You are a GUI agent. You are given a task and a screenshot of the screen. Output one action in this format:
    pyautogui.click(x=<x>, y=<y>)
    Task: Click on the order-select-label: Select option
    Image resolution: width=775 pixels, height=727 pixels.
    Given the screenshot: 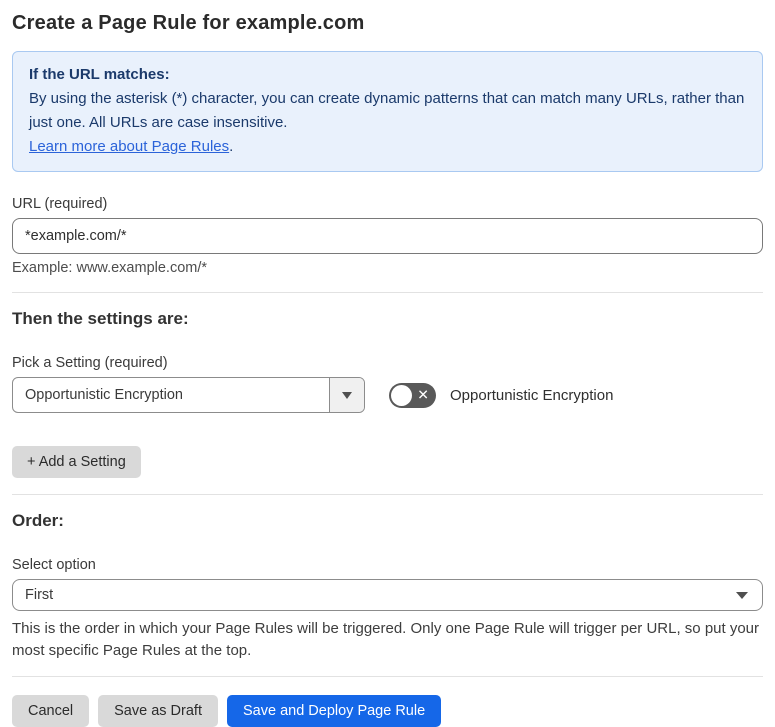 What is the action you would take?
    pyautogui.click(x=54, y=565)
    